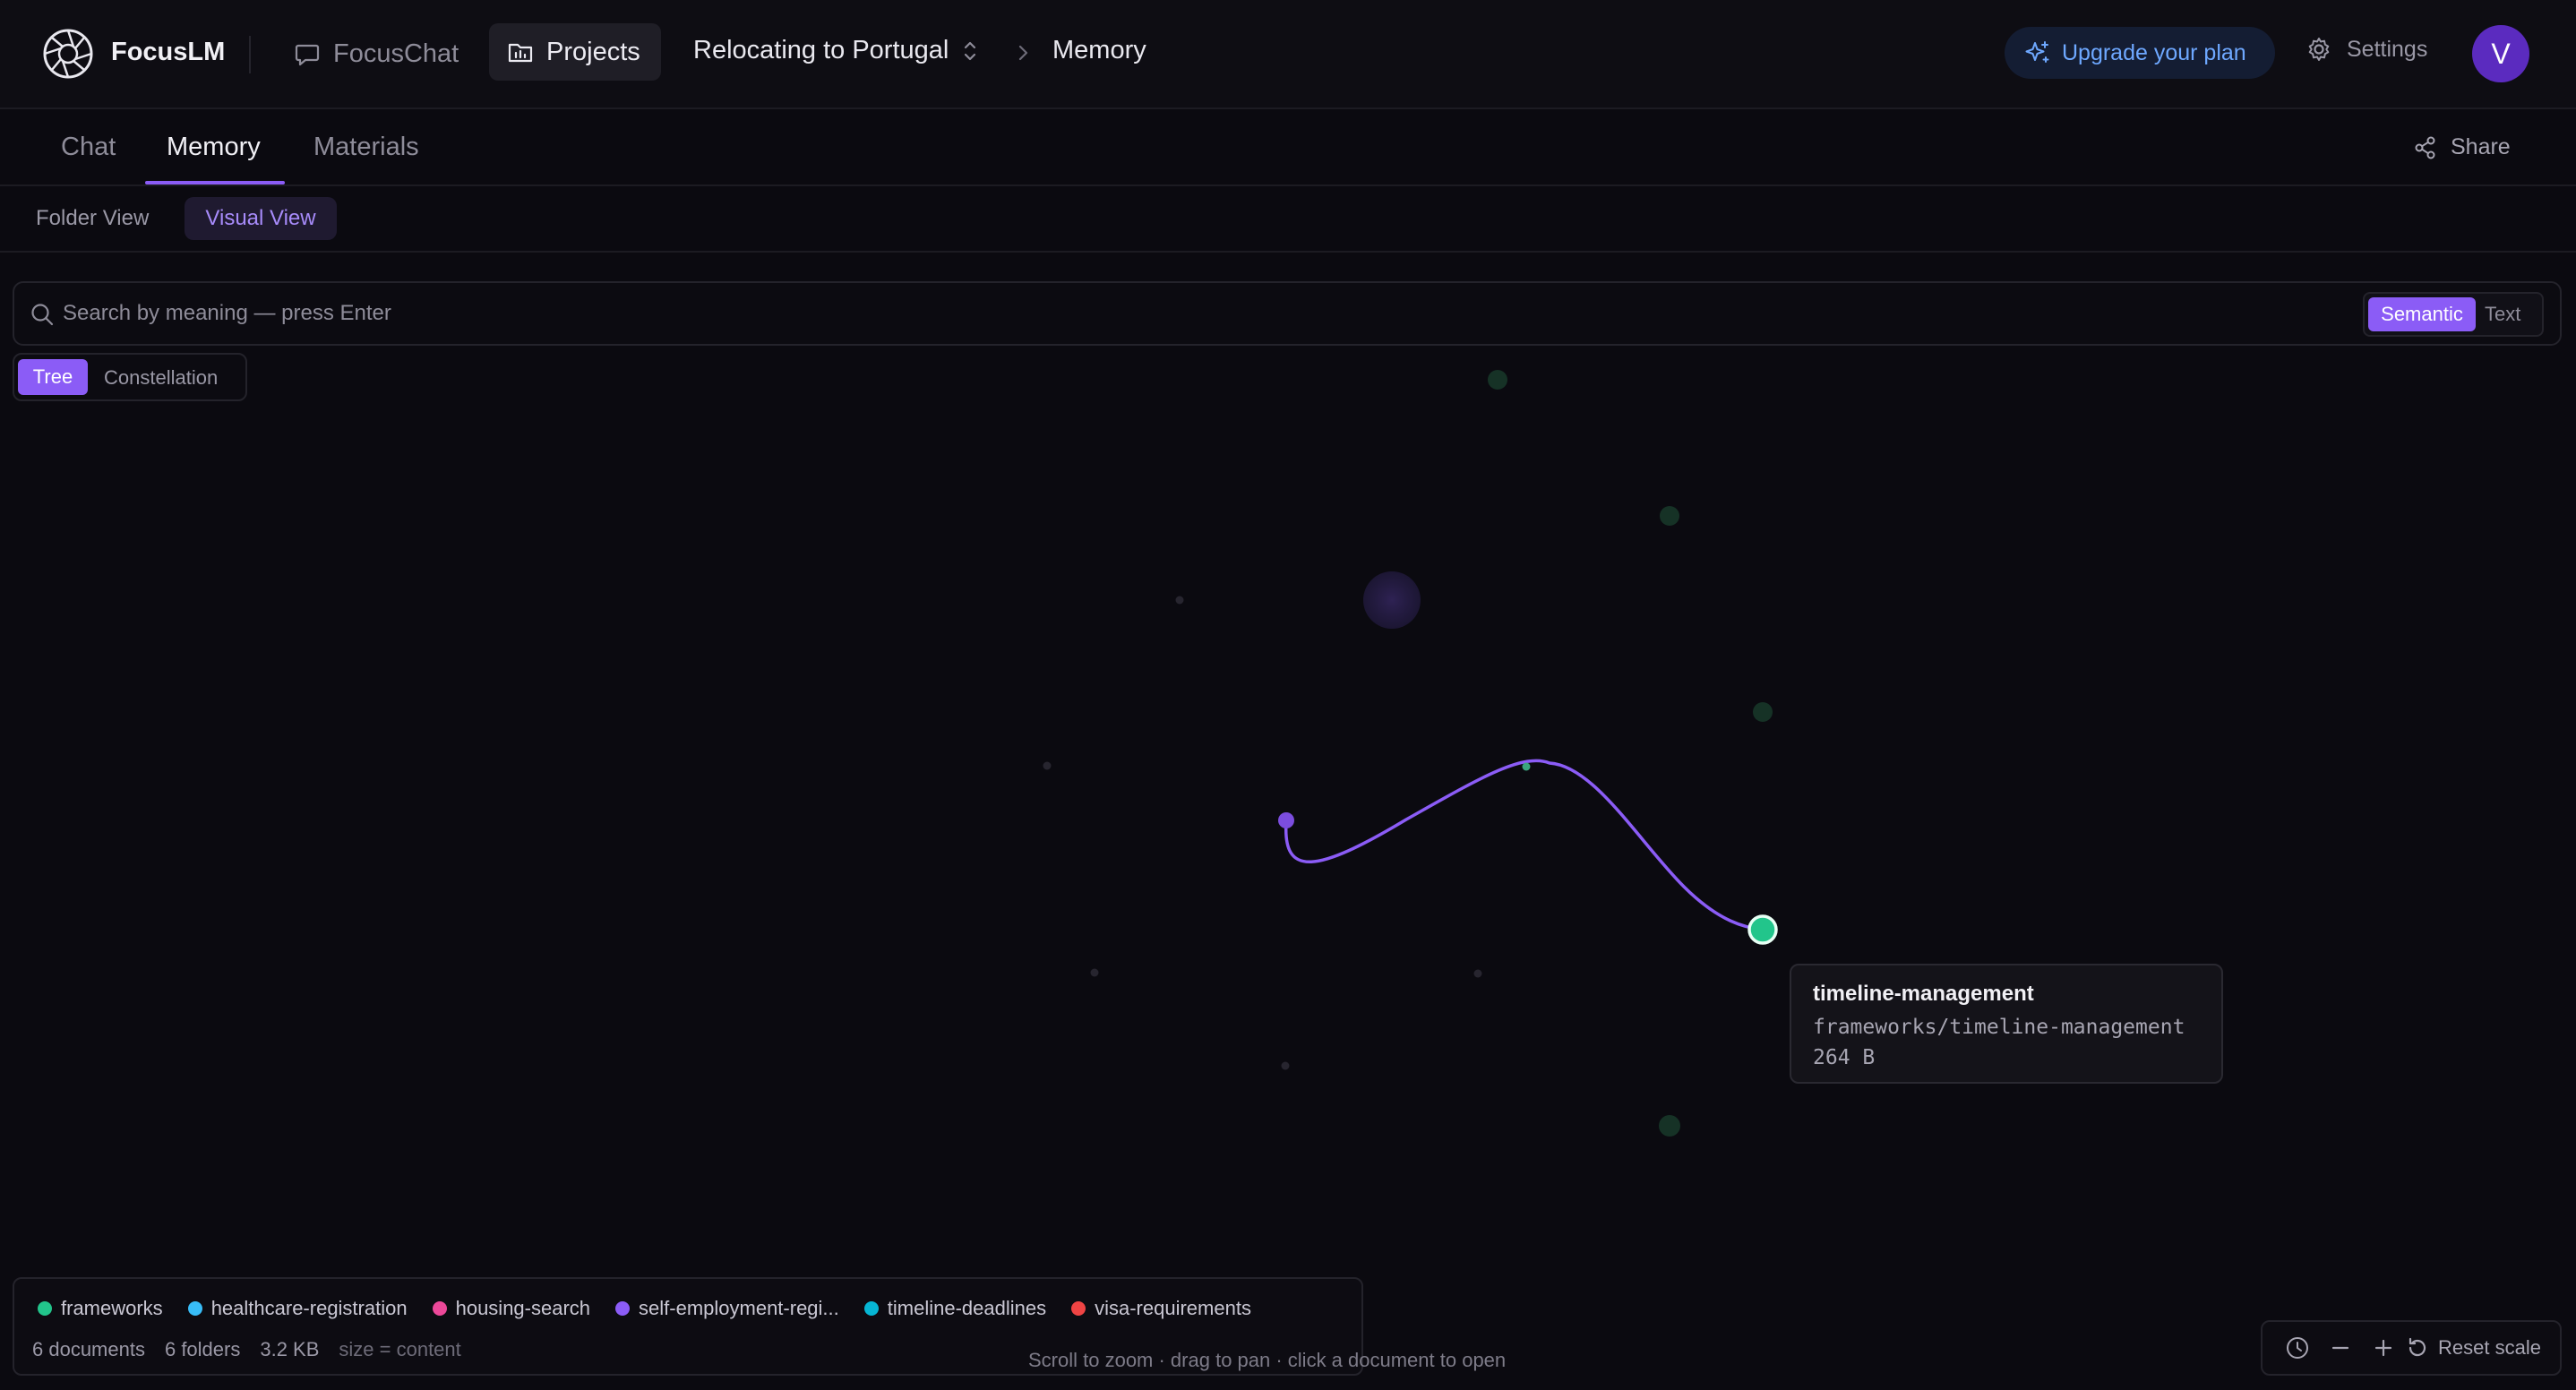 Image resolution: width=2576 pixels, height=1390 pixels. What do you see at coordinates (290, 1349) in the screenshot?
I see `total-size: 3.2 KB` at bounding box center [290, 1349].